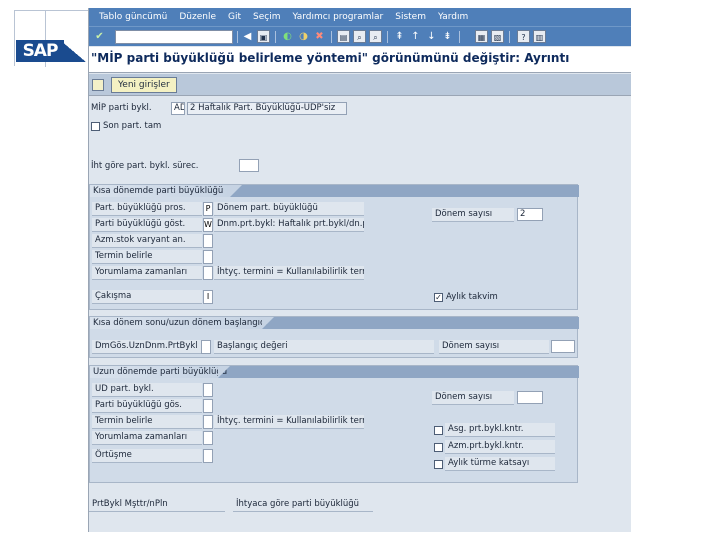 The image size is (720, 540). I want to click on lt-row-label-1: UD part. bykl., so click(147, 390).